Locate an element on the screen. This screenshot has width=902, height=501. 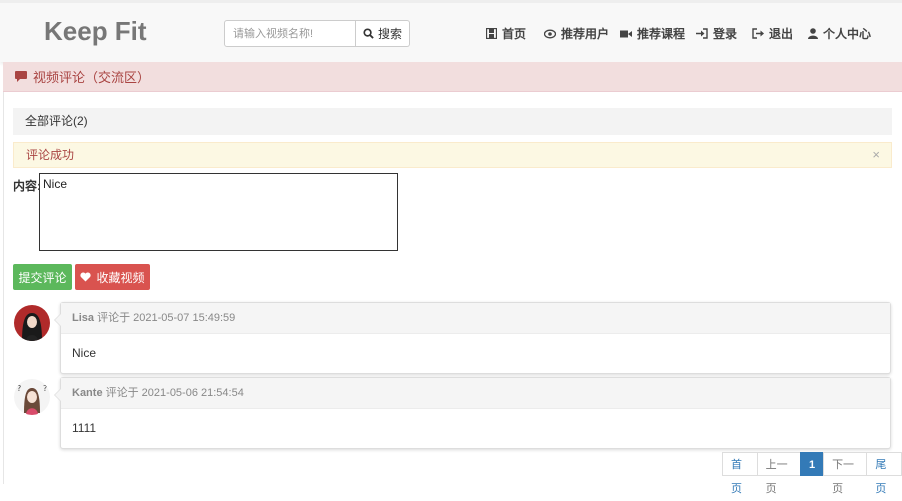
nav-logout-label: 退出 is located at coordinates (781, 34).